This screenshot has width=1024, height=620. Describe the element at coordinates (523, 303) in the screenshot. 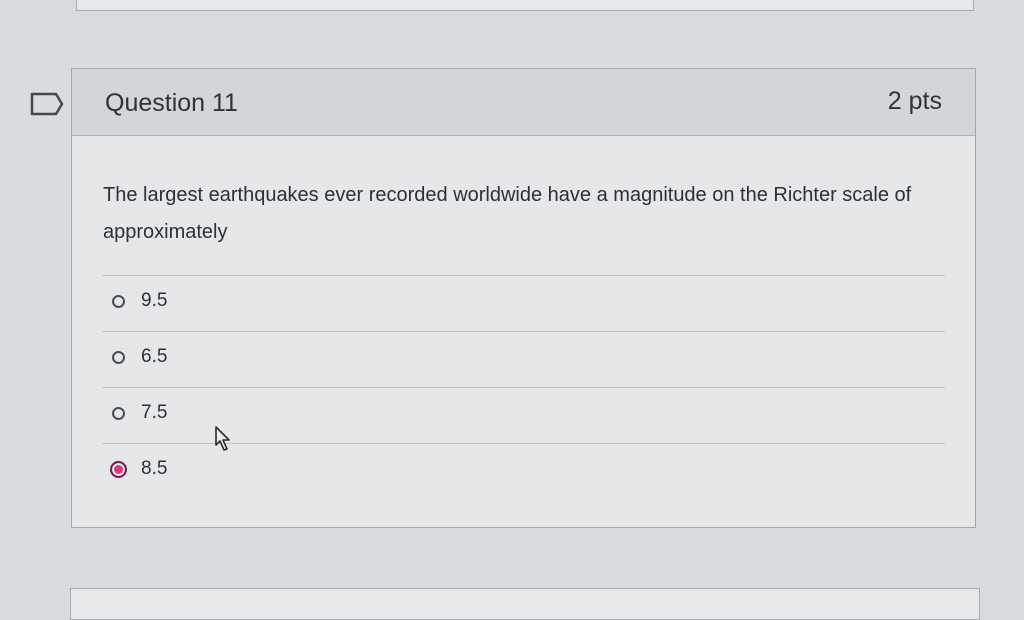

I see `answer-option: 9.5` at that location.